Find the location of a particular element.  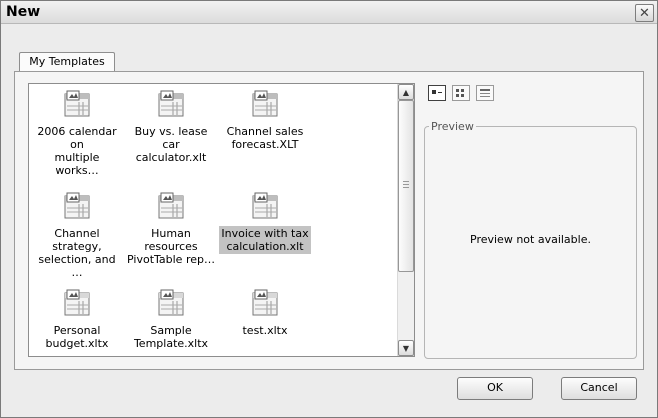

template-label: test.xltx is located at coordinates (265, 330).